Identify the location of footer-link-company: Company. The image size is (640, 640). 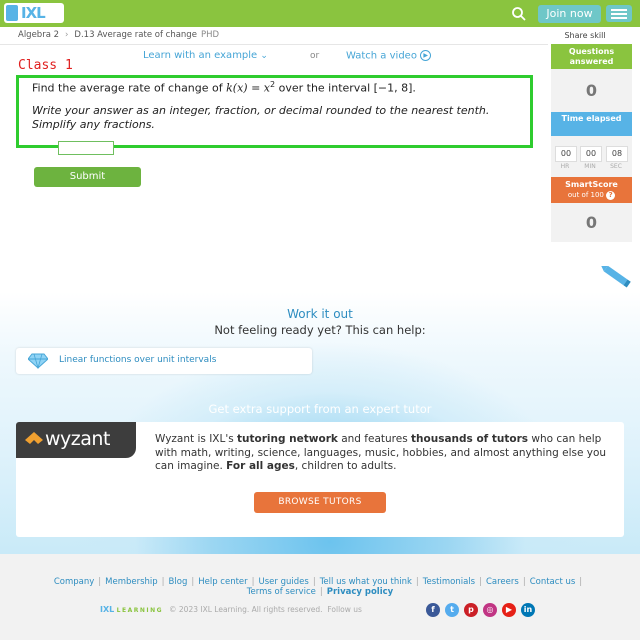
(74, 582).